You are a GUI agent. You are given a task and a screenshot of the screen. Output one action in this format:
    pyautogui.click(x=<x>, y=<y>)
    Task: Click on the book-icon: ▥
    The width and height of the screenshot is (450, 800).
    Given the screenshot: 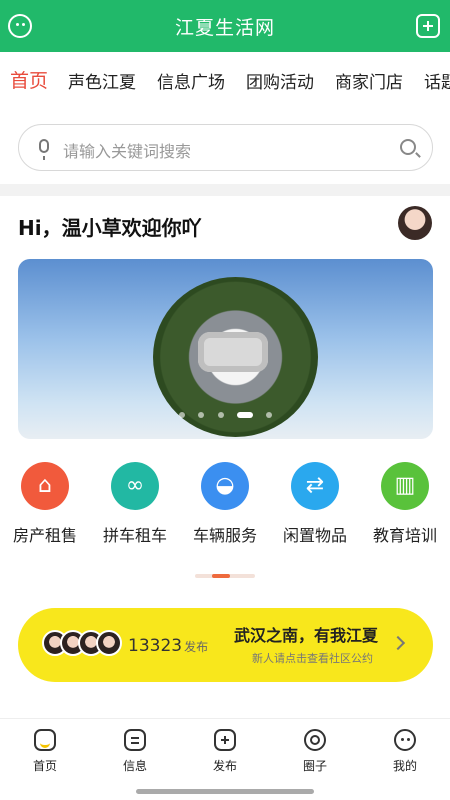 What is the action you would take?
    pyautogui.click(x=405, y=486)
    